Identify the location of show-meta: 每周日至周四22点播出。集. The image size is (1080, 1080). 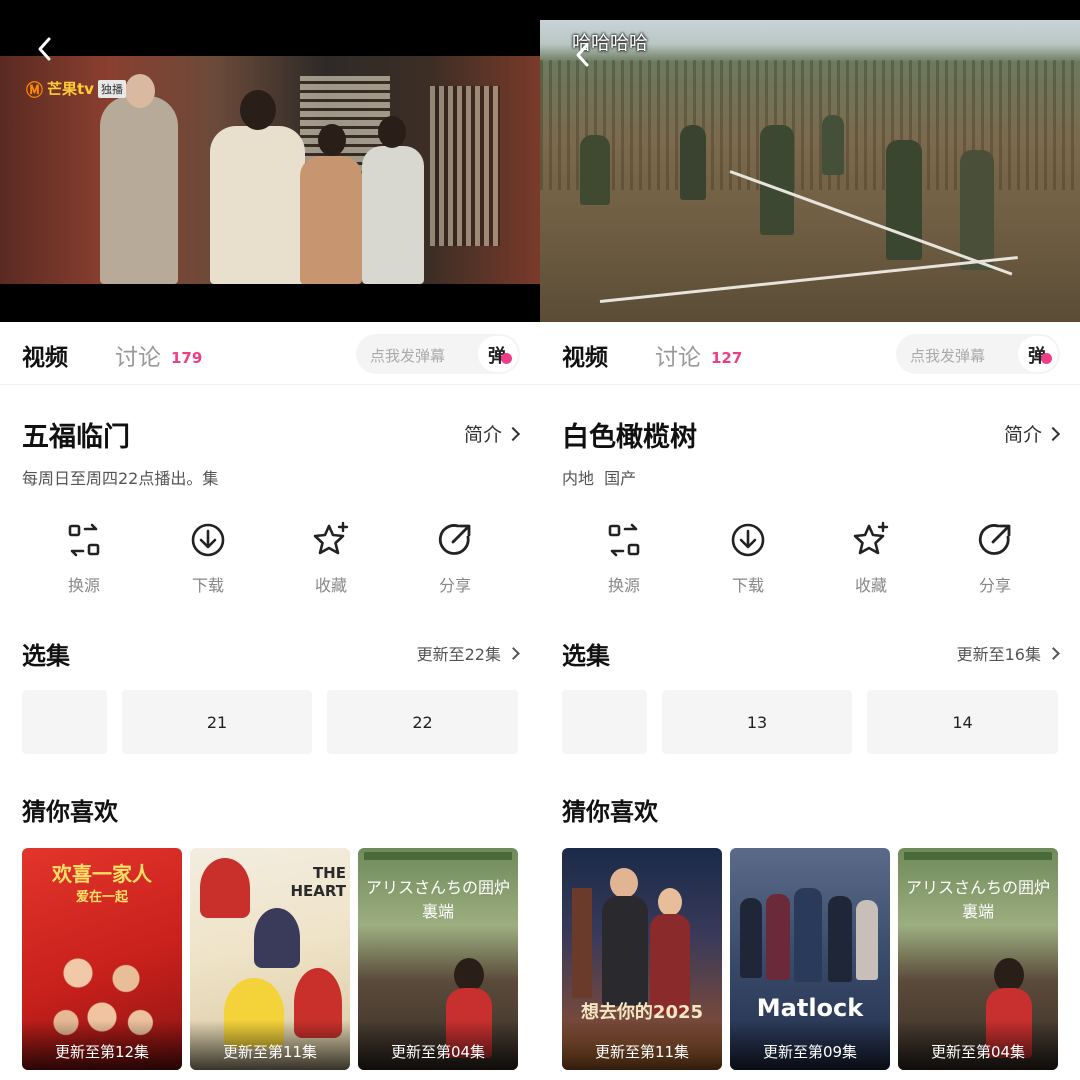
(120, 478).